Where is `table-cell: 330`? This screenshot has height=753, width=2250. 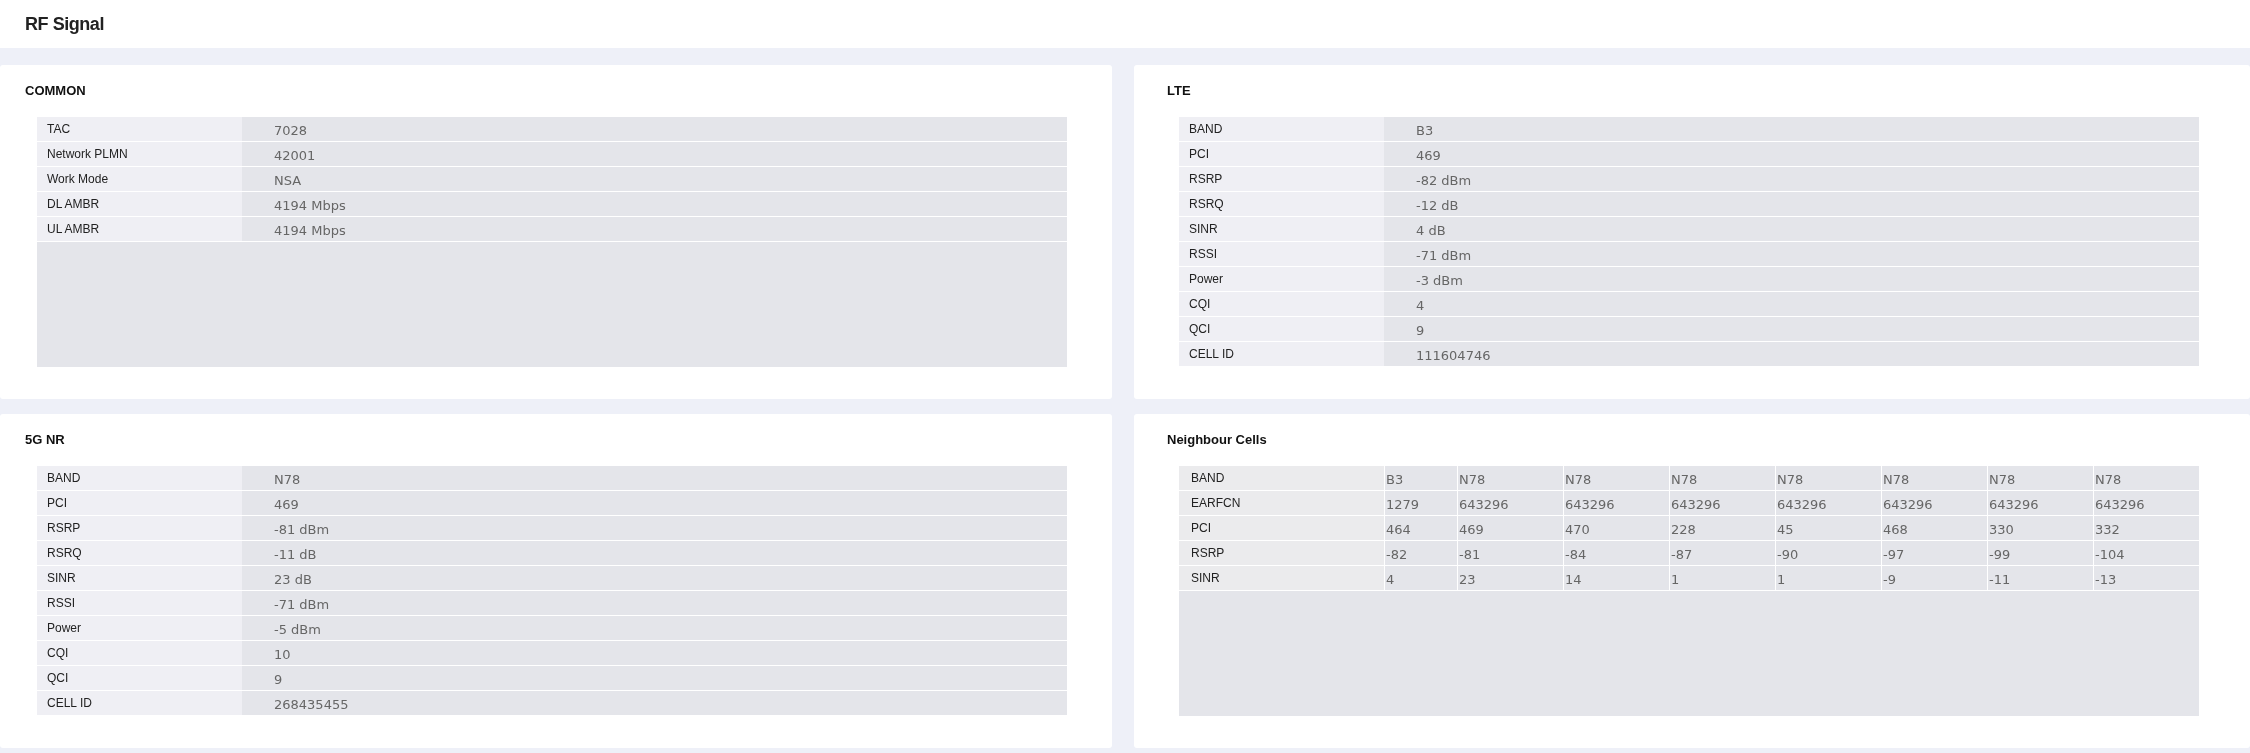 table-cell: 330 is located at coordinates (2040, 528).